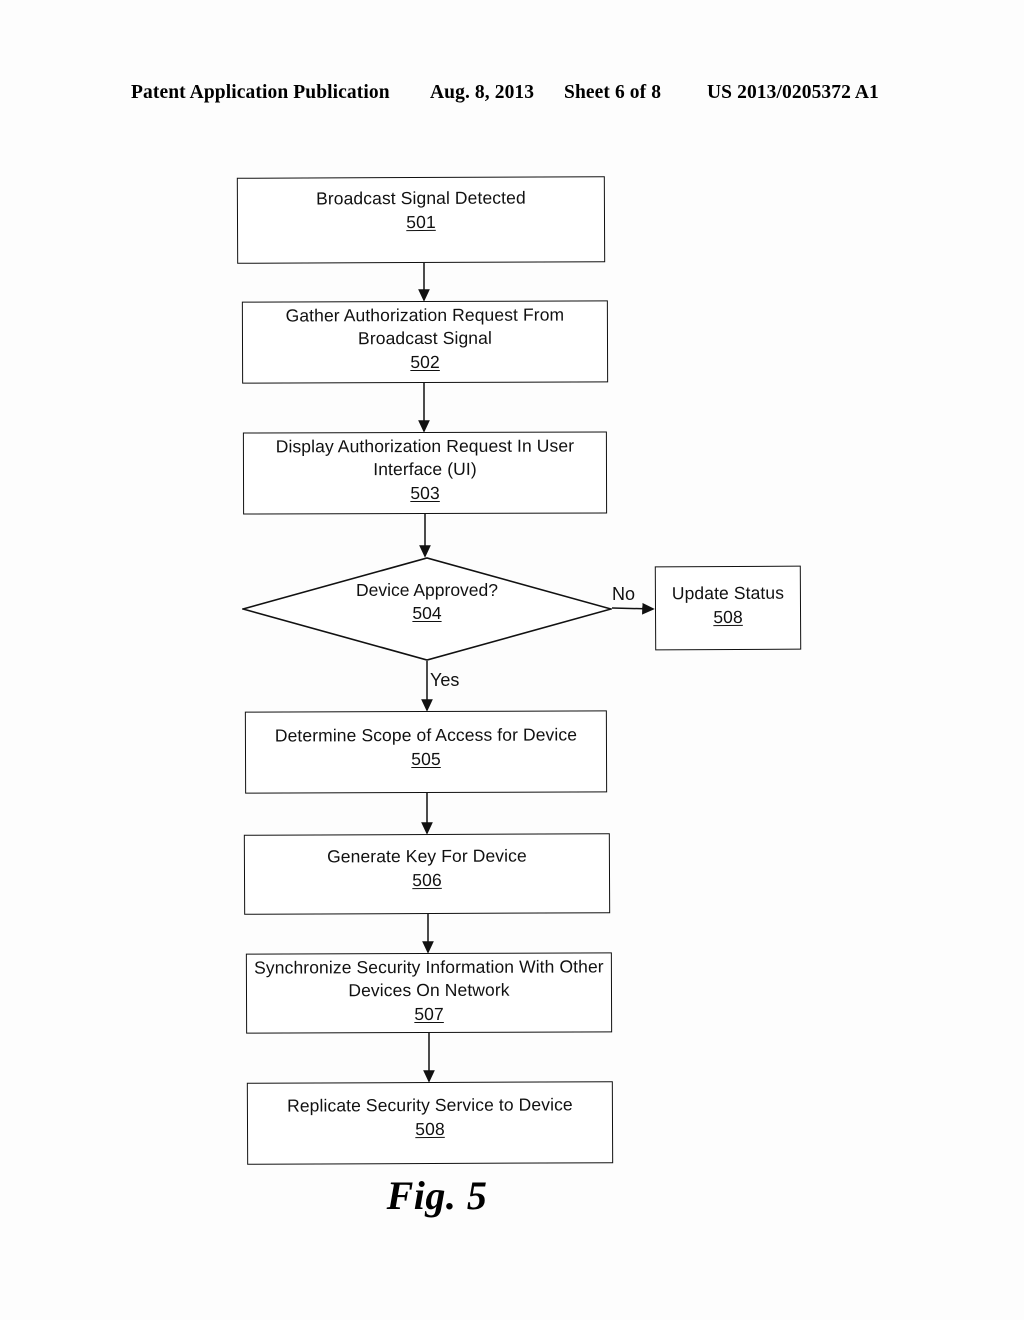  What do you see at coordinates (429, 1013) in the screenshot?
I see `flow-node-507-ref: 507` at bounding box center [429, 1013].